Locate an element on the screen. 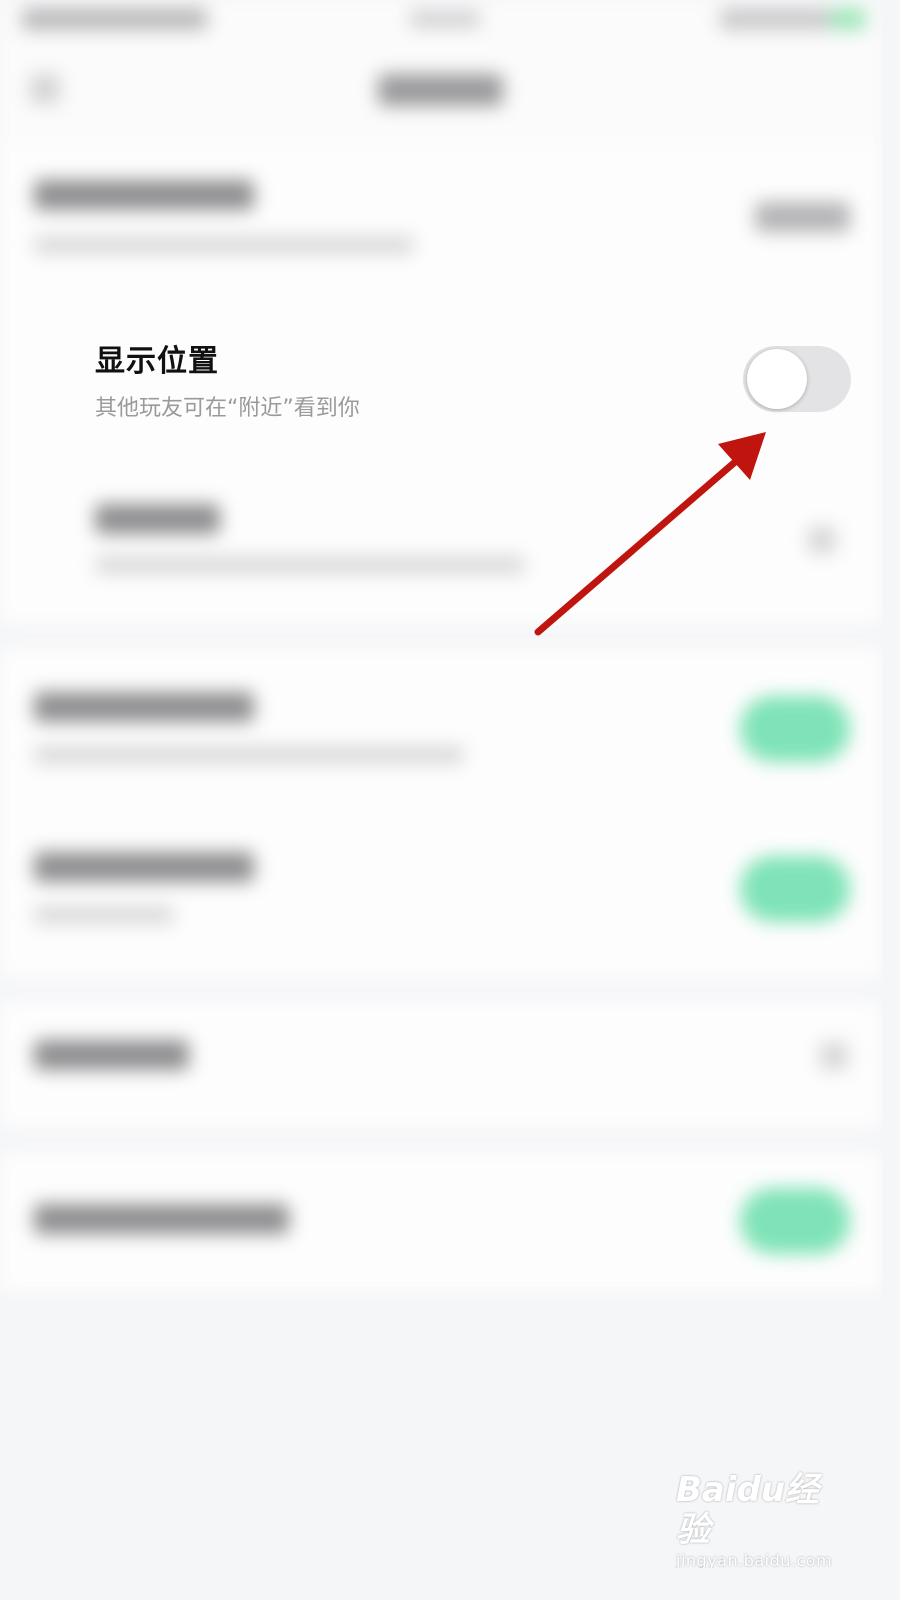  setting-row-4-title is located at coordinates (144, 707).